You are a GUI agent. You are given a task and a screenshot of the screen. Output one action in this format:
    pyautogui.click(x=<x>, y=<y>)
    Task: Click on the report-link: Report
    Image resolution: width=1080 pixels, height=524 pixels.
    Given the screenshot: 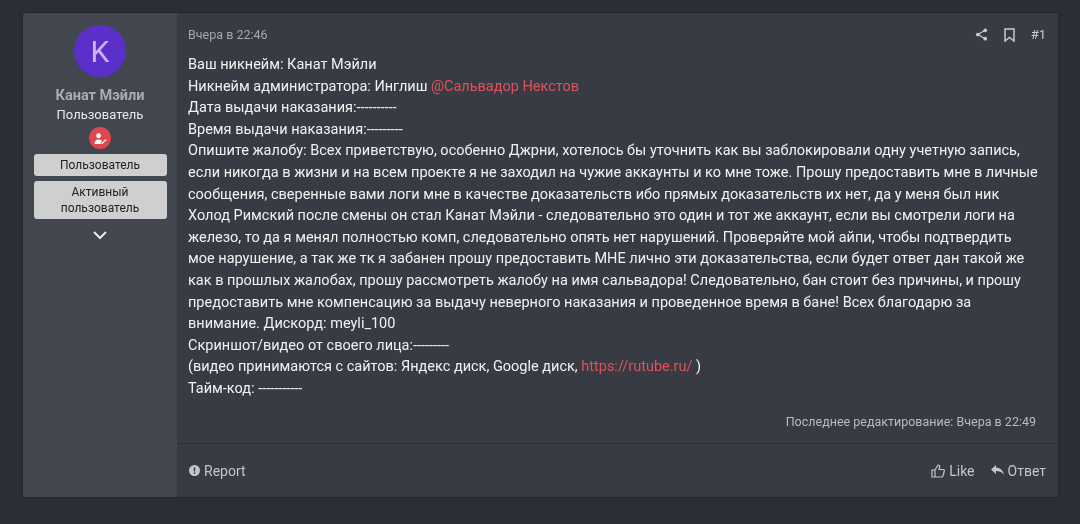 What is the action you would take?
    pyautogui.click(x=217, y=470)
    